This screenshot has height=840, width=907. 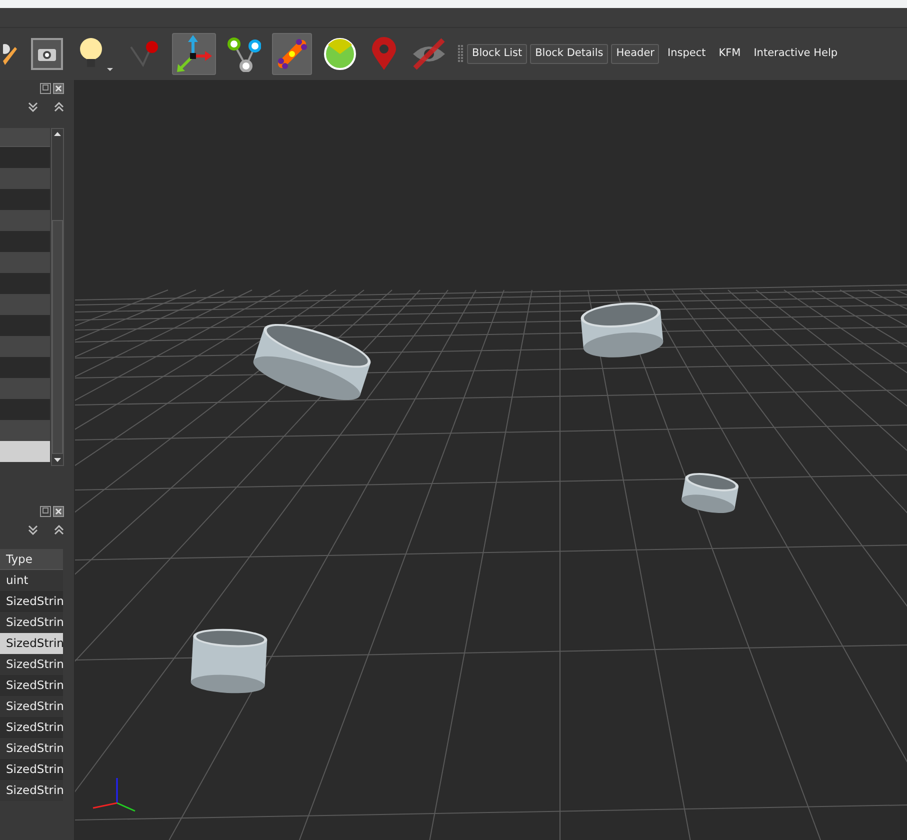 I want to click on table-cell: uint, so click(x=31, y=580).